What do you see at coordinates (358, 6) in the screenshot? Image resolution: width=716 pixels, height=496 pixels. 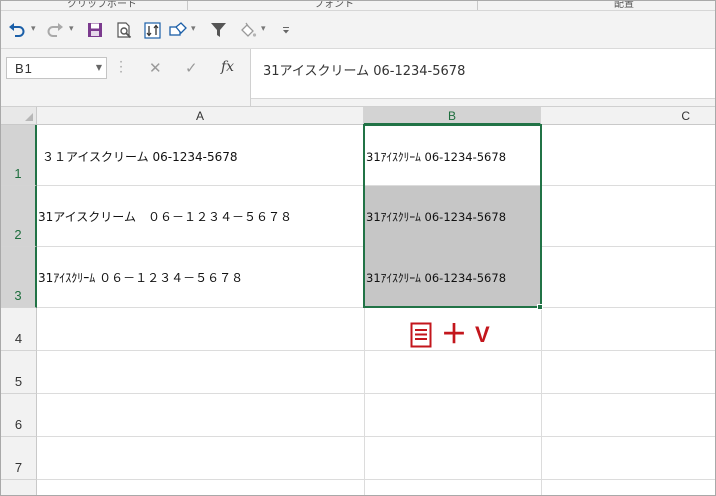 I see `ribbon-group-labels: クリップボード ↘ フォント ↘ 配置` at bounding box center [358, 6].